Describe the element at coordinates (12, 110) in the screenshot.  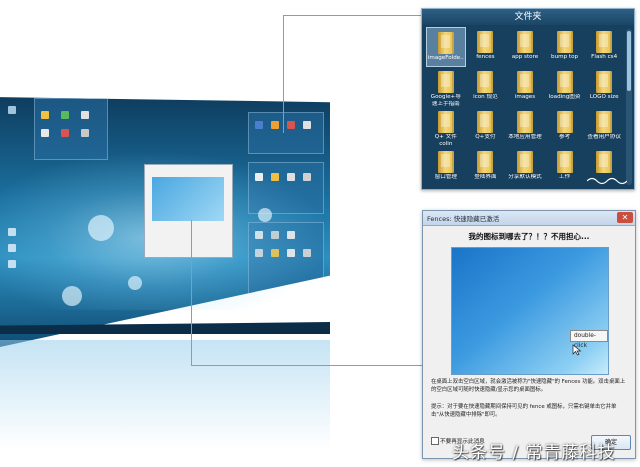
I see `desktop-icon` at that location.